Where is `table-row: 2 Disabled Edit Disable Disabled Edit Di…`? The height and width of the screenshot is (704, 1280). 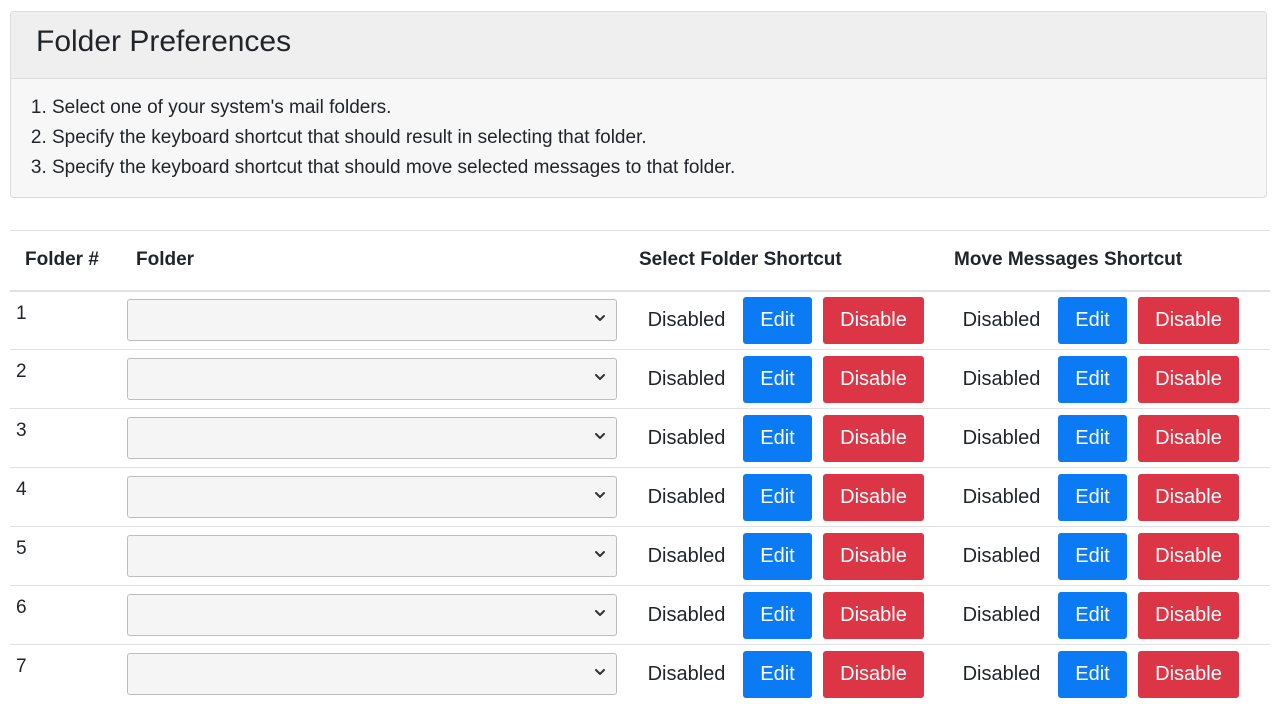
table-row: 2 Disabled Edit Disable Disabled Edit Di… is located at coordinates (640, 379).